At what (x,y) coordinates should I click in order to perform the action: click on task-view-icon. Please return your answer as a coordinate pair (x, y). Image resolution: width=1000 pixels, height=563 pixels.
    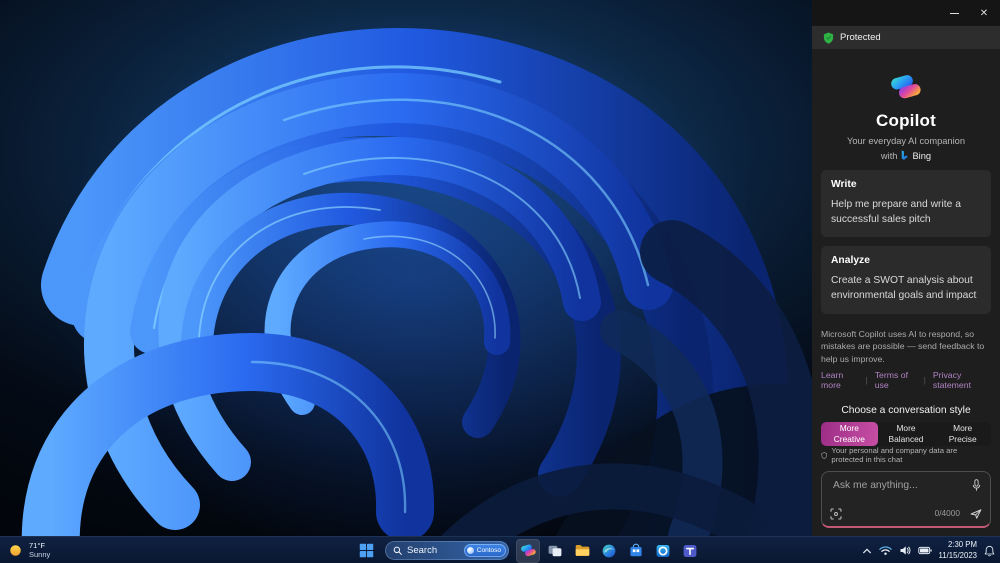
    Looking at the image, I should click on (555, 550).